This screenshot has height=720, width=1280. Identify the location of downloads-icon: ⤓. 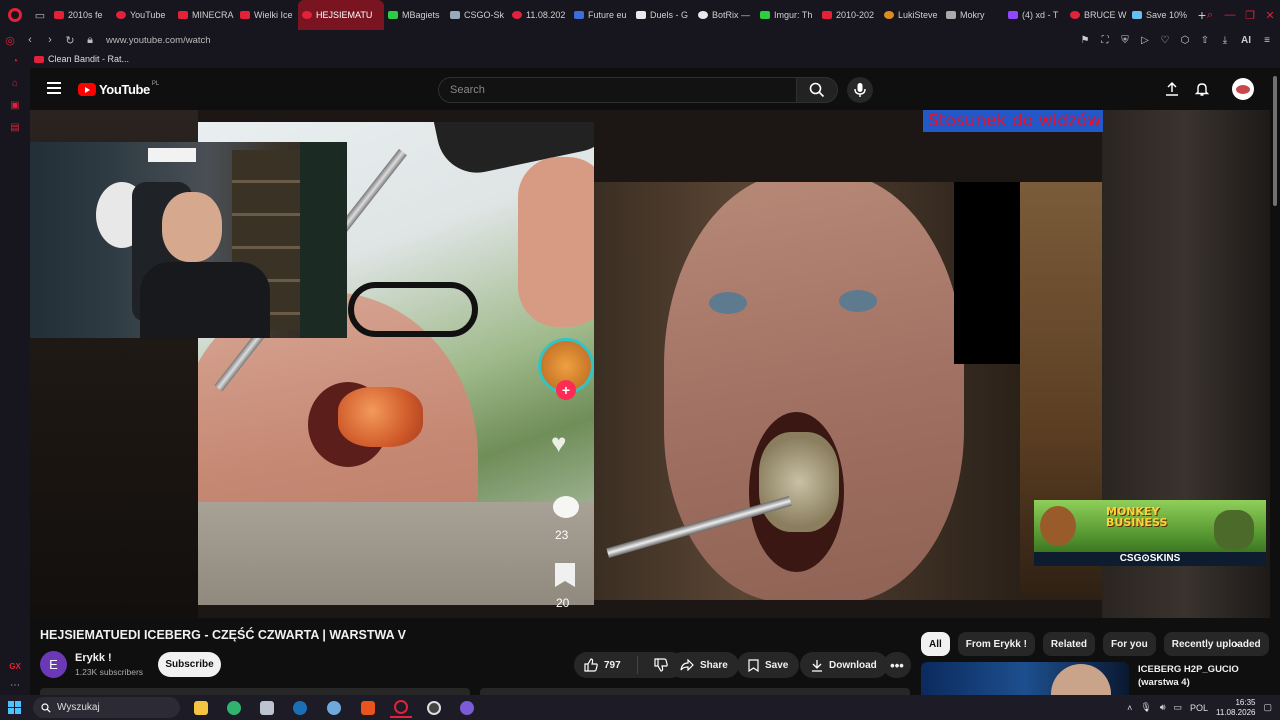
(1225, 40).